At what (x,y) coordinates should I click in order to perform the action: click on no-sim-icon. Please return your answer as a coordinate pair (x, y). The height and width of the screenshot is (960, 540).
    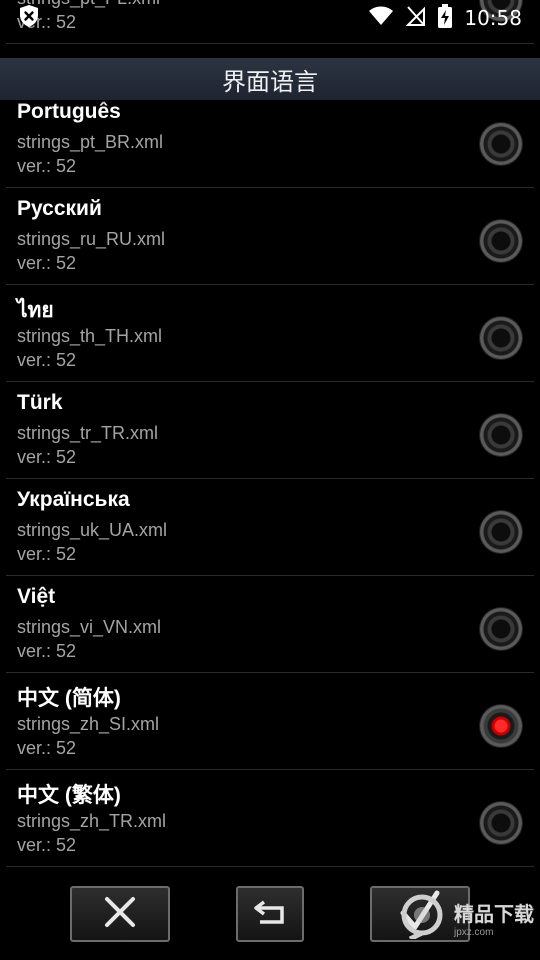
    Looking at the image, I should click on (415, 18).